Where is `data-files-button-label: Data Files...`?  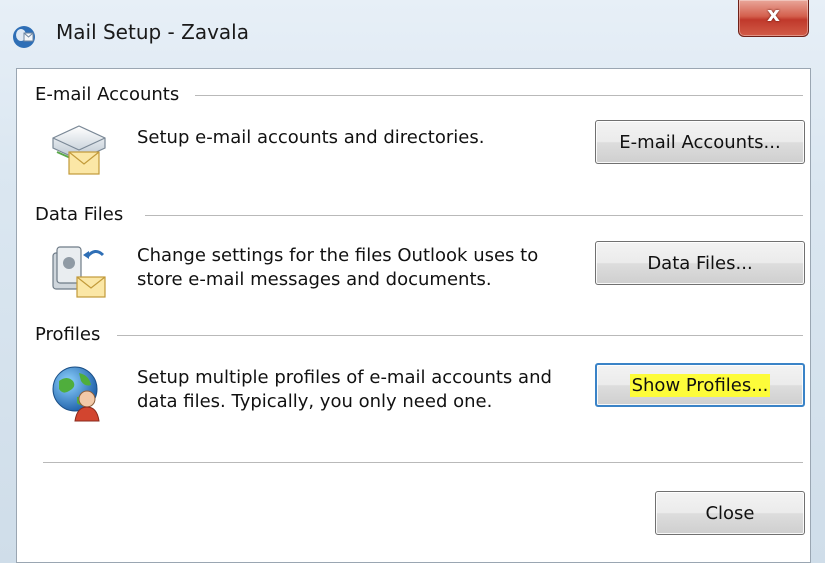 data-files-button-label: Data Files... is located at coordinates (700, 263).